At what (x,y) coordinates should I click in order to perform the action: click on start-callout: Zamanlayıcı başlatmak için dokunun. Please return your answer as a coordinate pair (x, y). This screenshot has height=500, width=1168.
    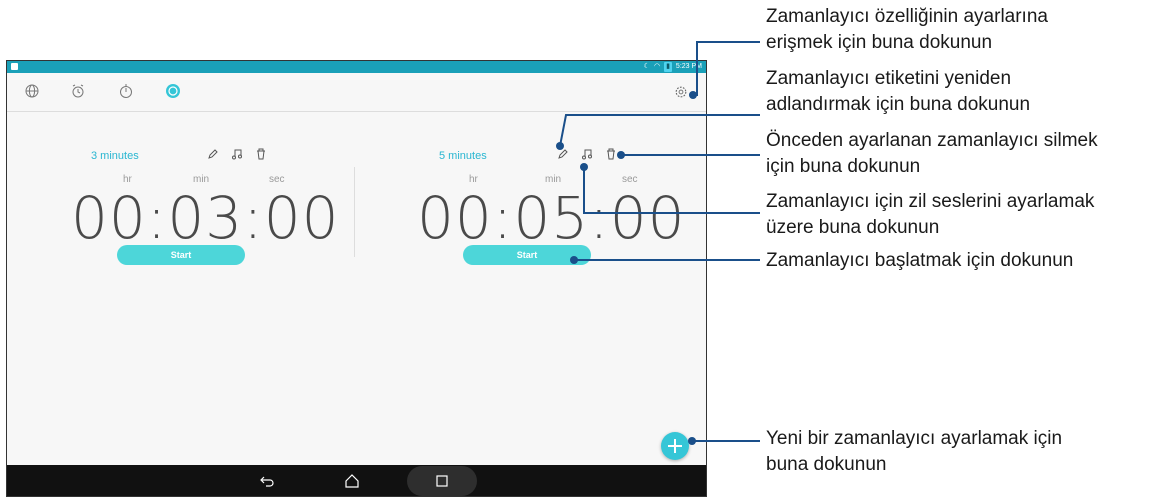
    Looking at the image, I should click on (920, 260).